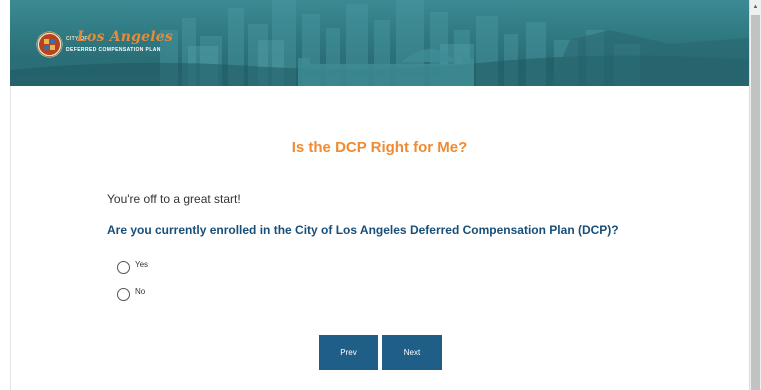 This screenshot has height=390, width=761. What do you see at coordinates (131, 294) in the screenshot?
I see `option-no: No` at bounding box center [131, 294].